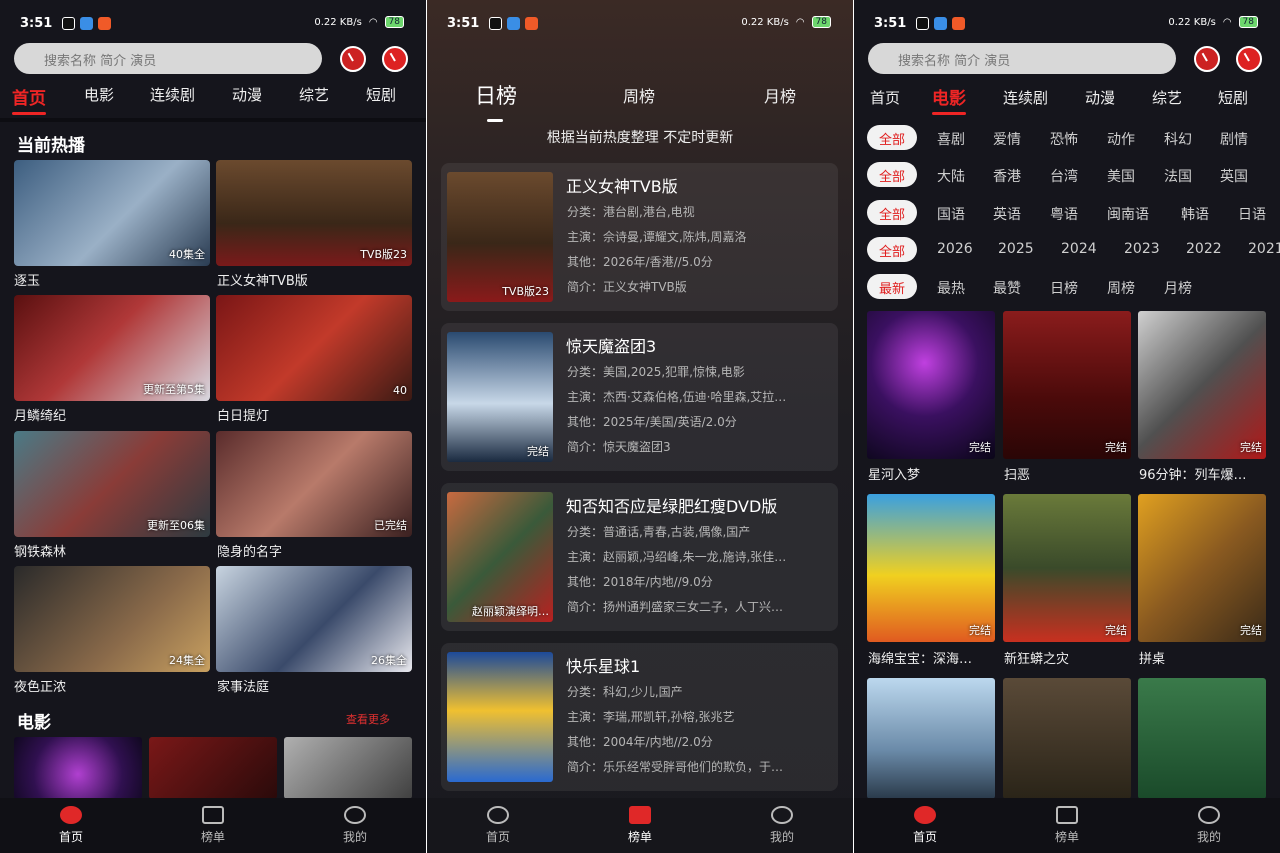  What do you see at coordinates (1252, 214) in the screenshot?
I see `filter-option: 日语` at bounding box center [1252, 214].